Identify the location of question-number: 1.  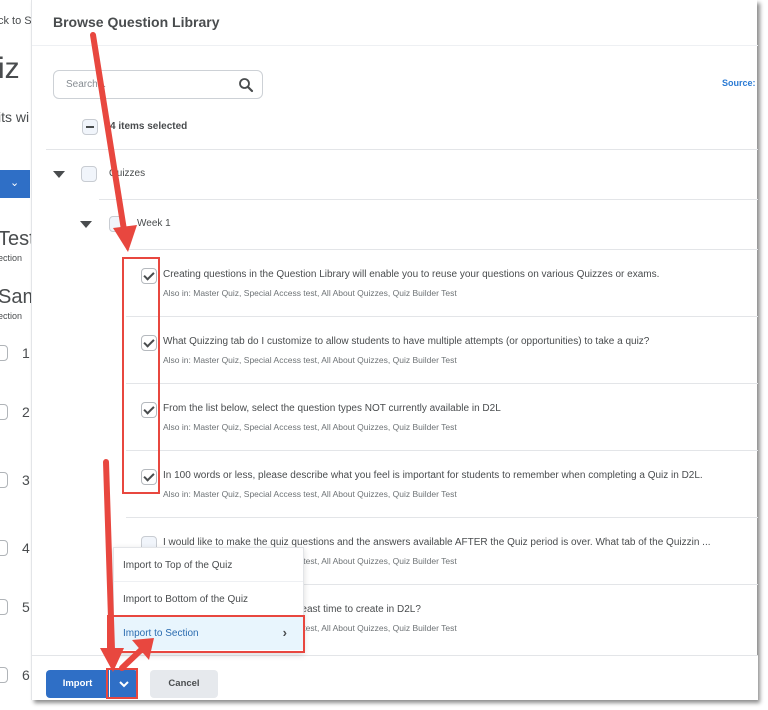
(26, 353).